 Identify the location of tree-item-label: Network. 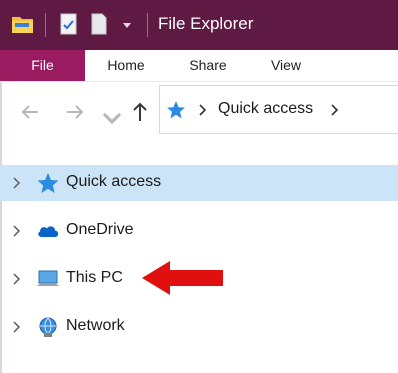
(95, 325).